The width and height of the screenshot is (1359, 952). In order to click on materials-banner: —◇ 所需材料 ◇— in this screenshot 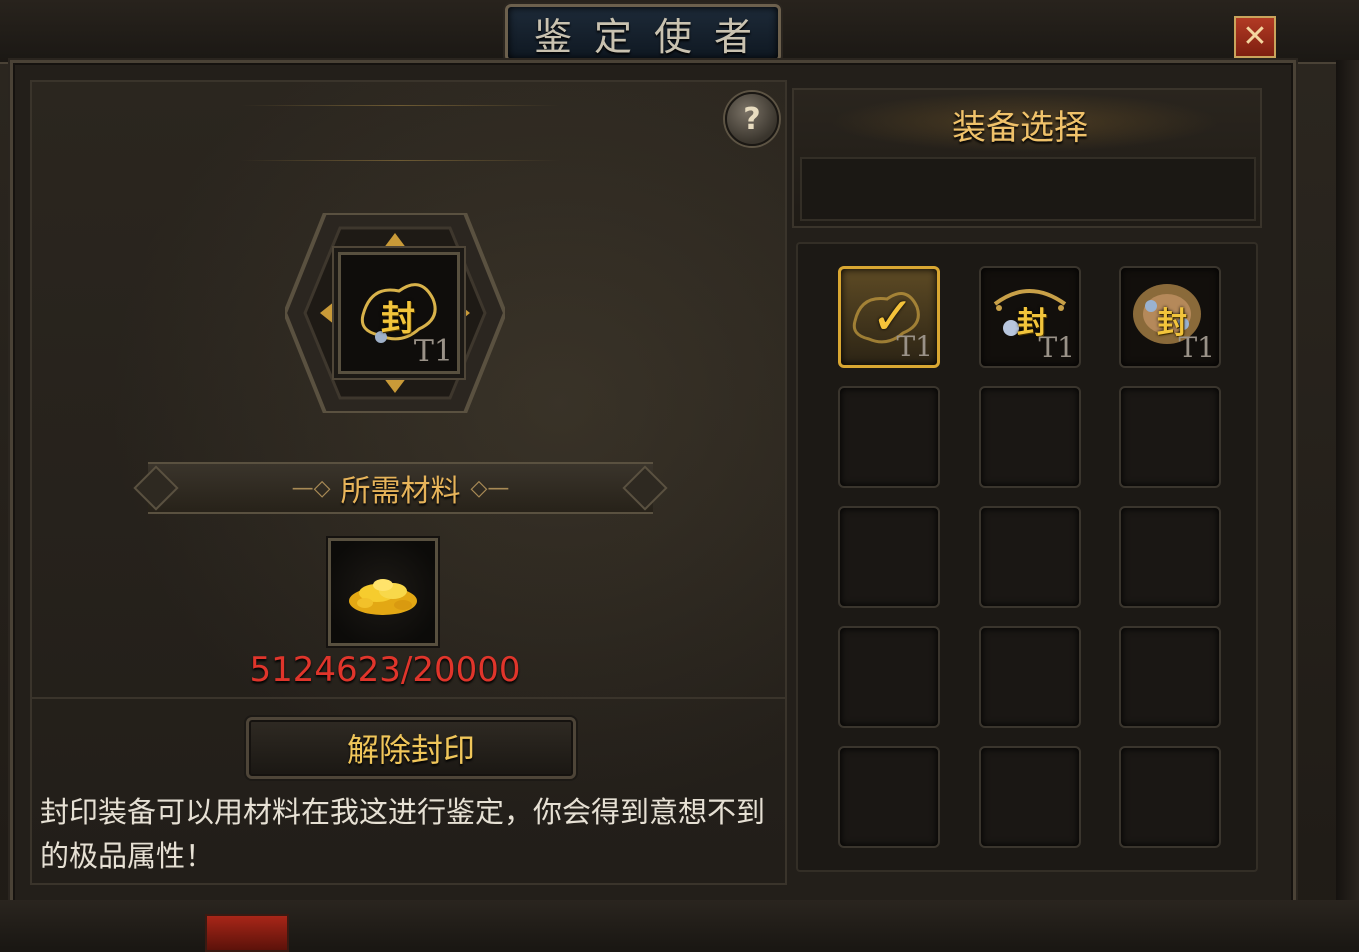, I will do `click(400, 488)`.